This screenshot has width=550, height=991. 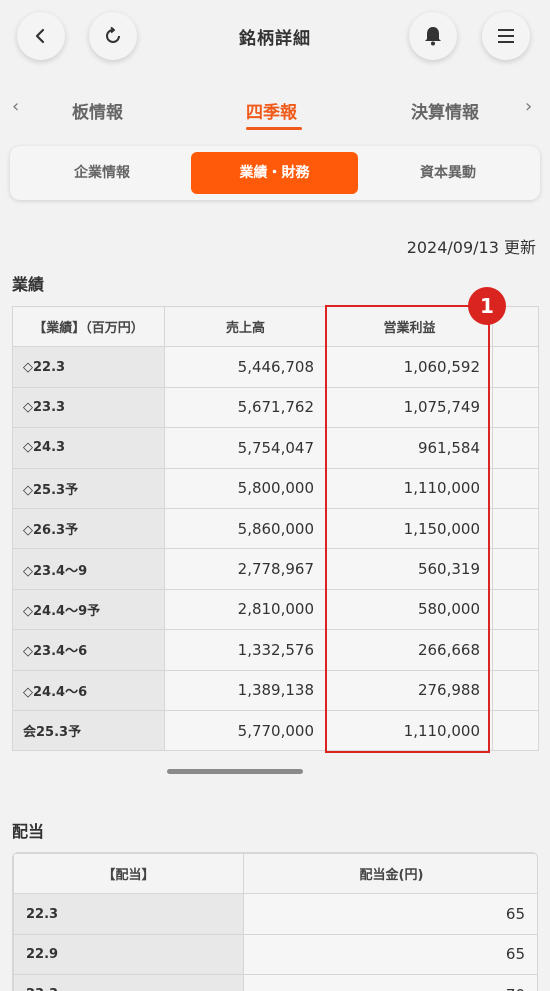 I want to click on operating-profit-cell: 560,319, so click(x=409, y=569).